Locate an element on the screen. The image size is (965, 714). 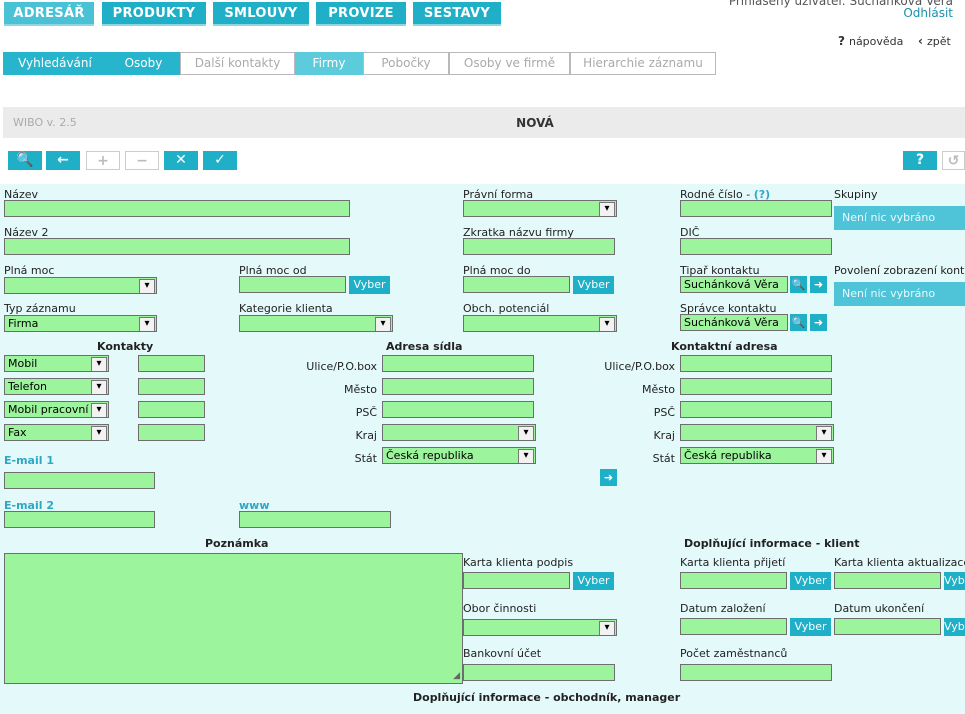
undo-icon: ↺ is located at coordinates (953, 161).